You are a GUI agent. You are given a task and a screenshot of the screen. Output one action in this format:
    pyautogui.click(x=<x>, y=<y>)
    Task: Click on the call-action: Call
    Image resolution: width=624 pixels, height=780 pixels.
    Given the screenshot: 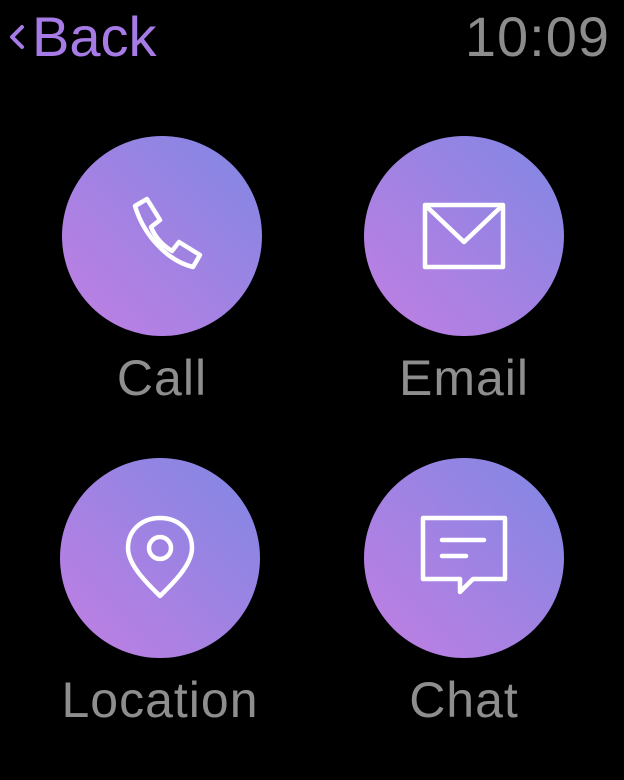 What is the action you would take?
    pyautogui.click(x=162, y=276)
    